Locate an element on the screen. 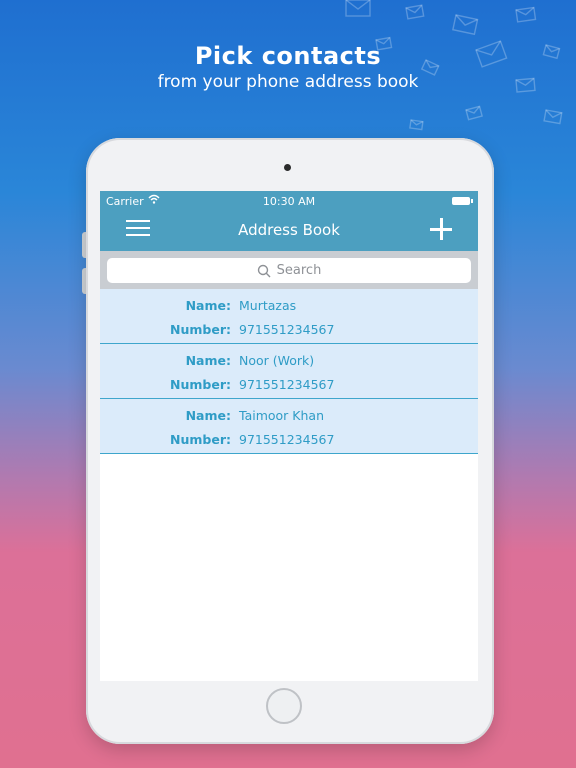  contact-name: Taimoor Khan is located at coordinates (281, 415).